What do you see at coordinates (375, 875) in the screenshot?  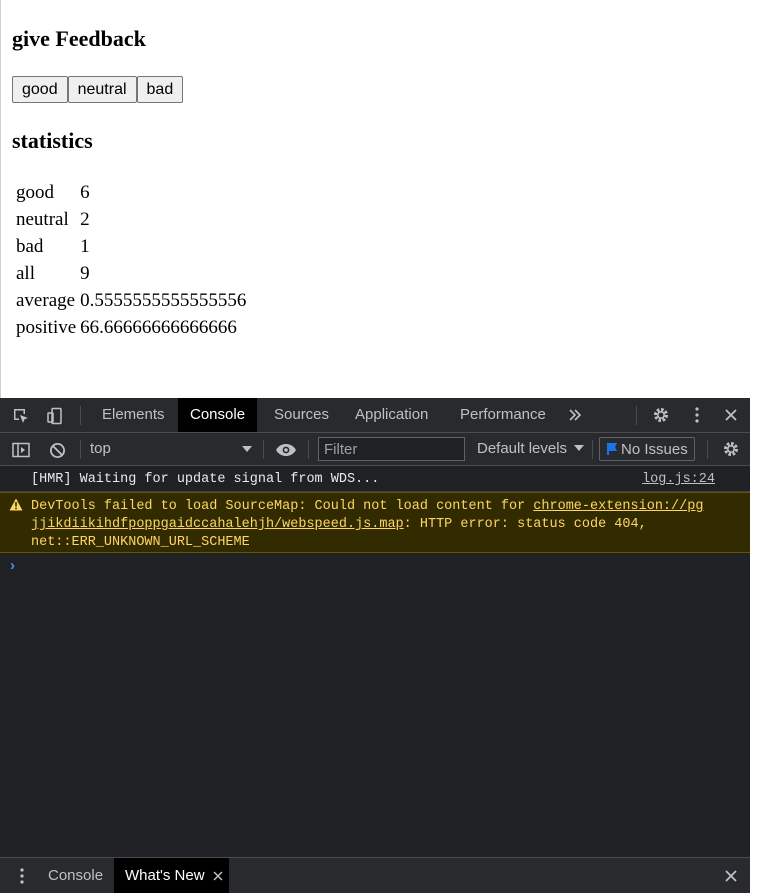 I see `drawer-tabbar: Console What's New` at bounding box center [375, 875].